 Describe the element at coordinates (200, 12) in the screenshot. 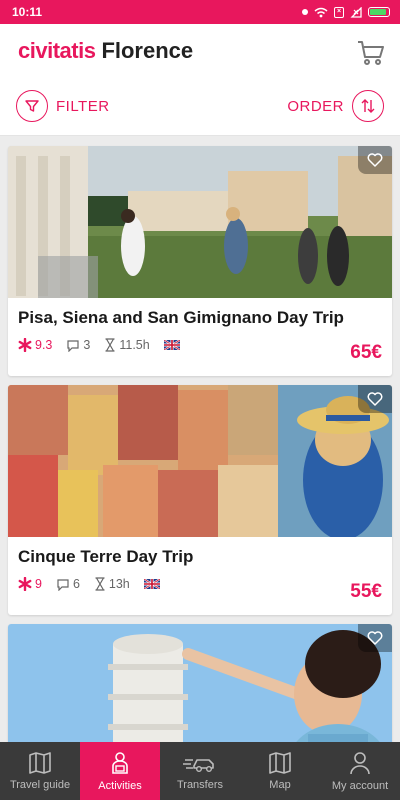

I see `status-bar: 10:11 ×` at that location.